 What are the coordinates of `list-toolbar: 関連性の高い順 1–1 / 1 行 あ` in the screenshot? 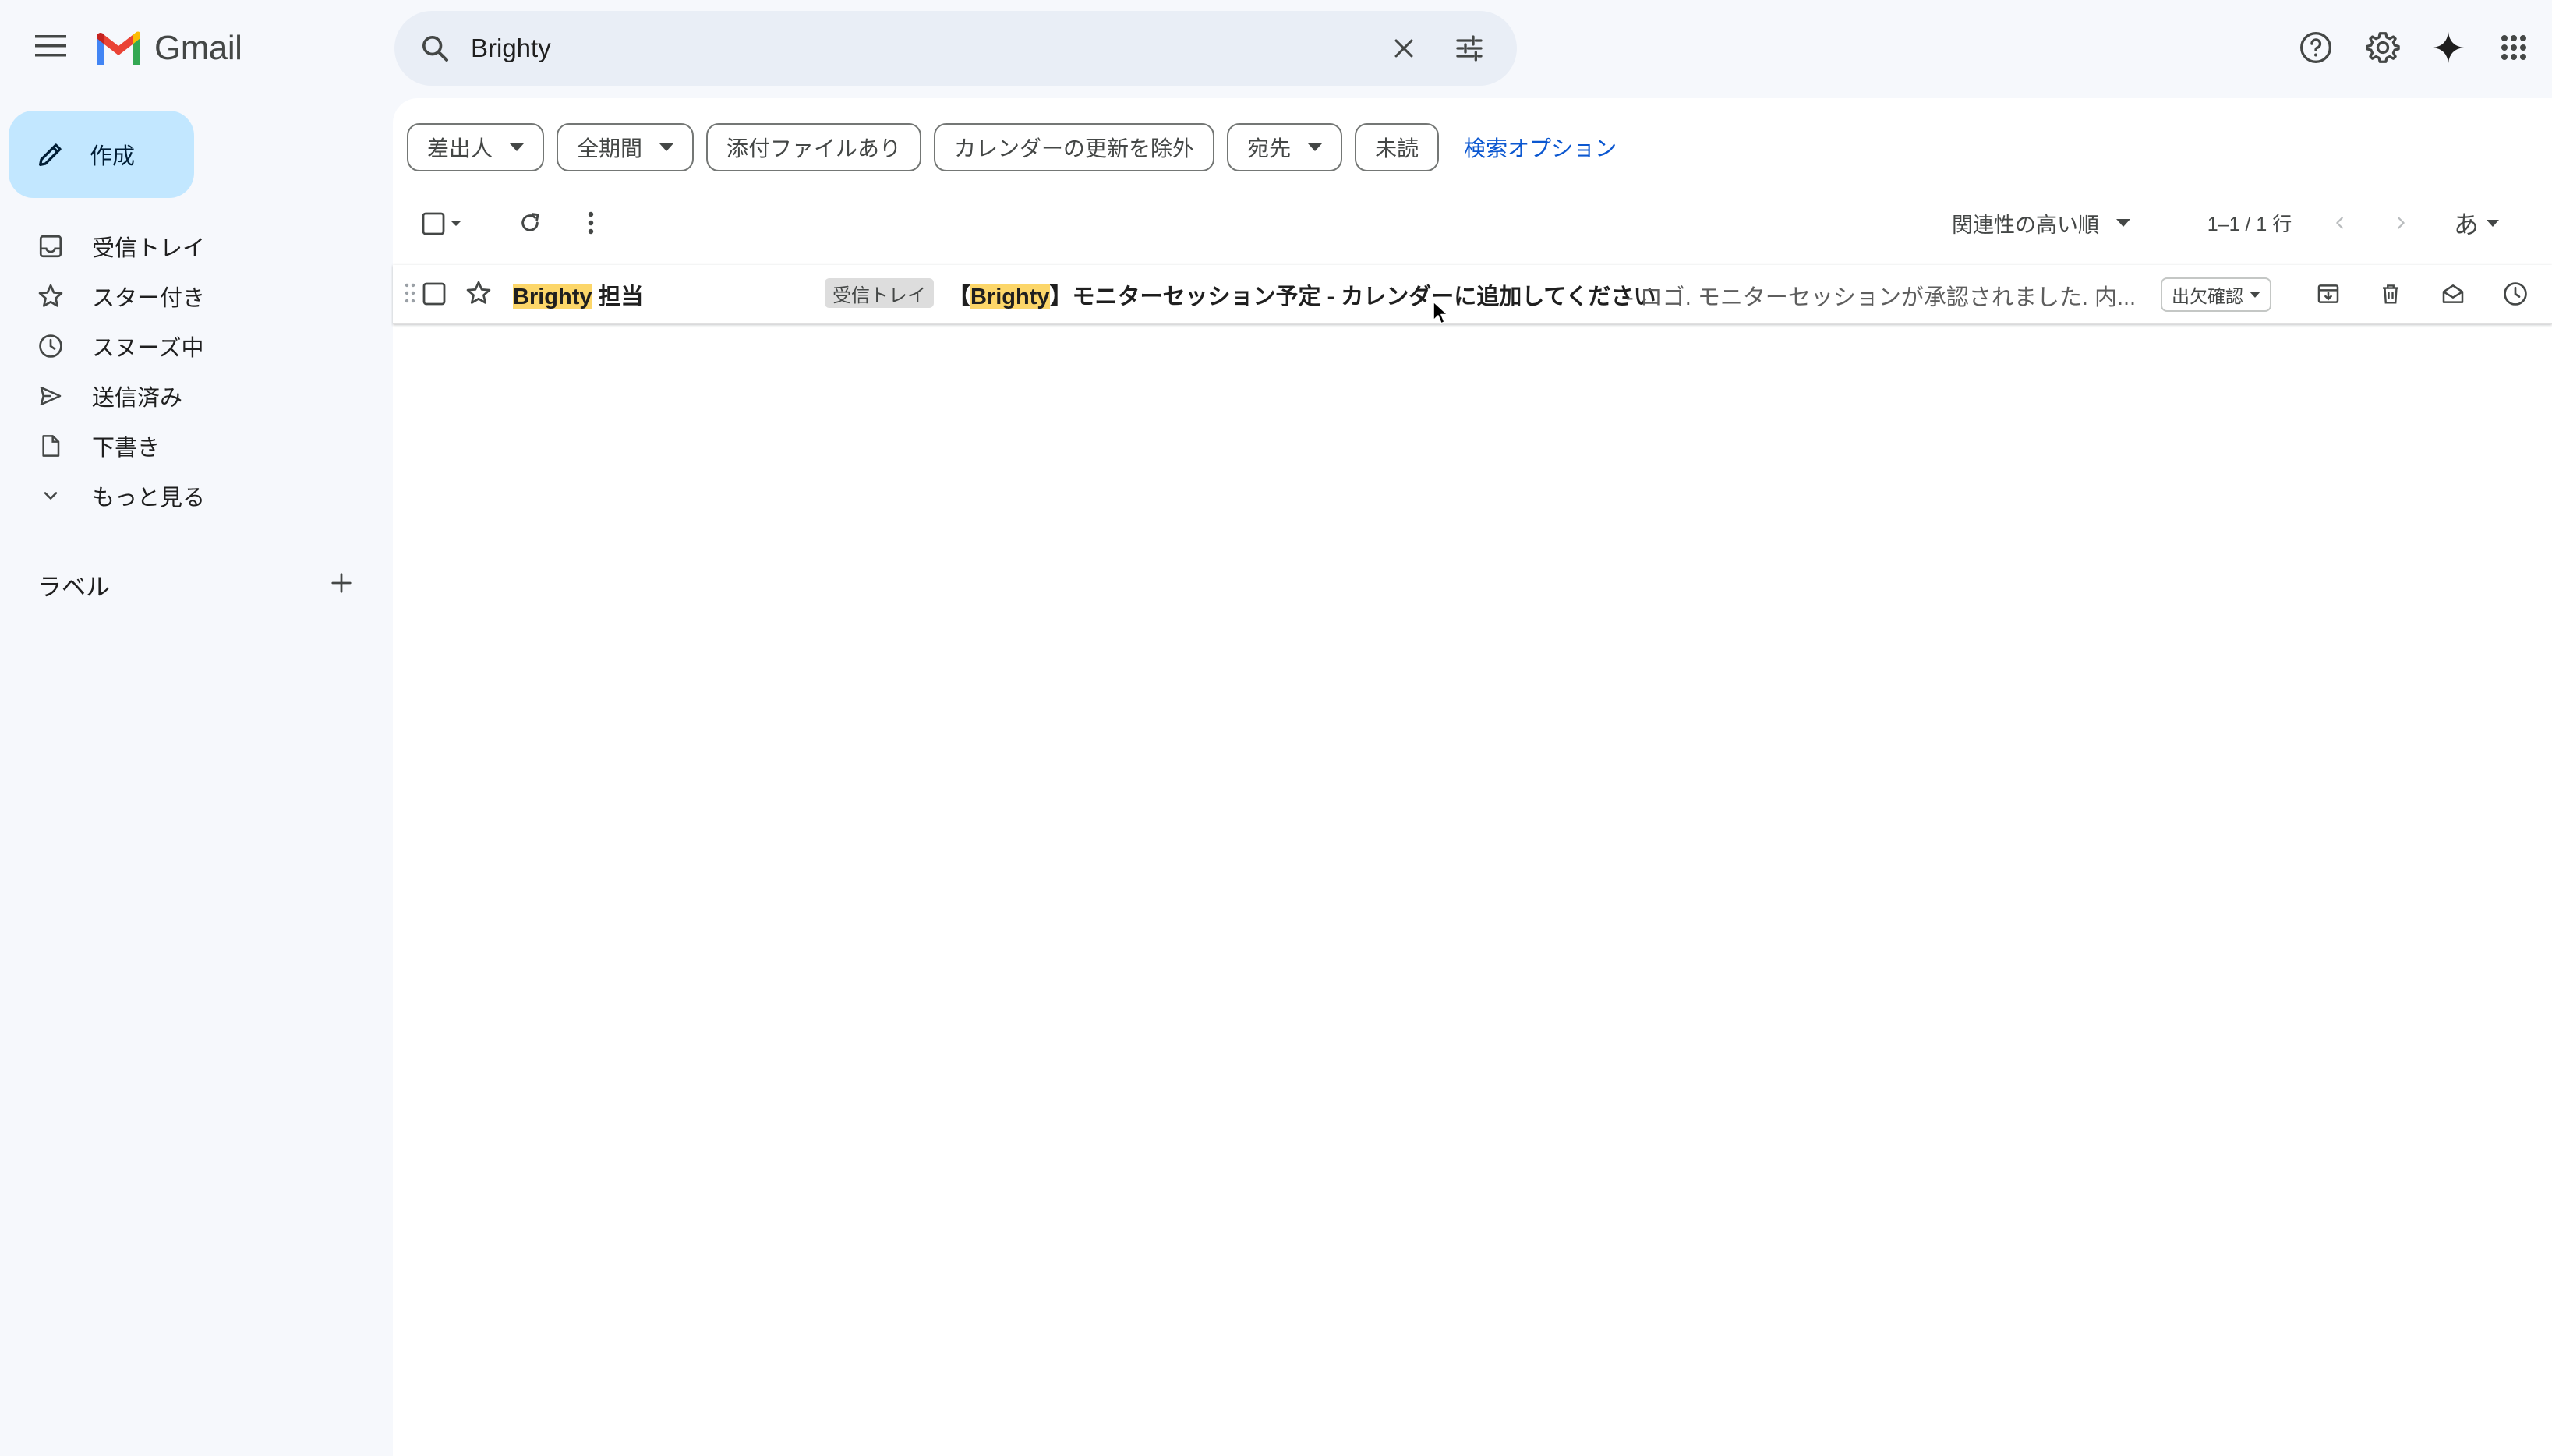 It's located at (1475, 223).